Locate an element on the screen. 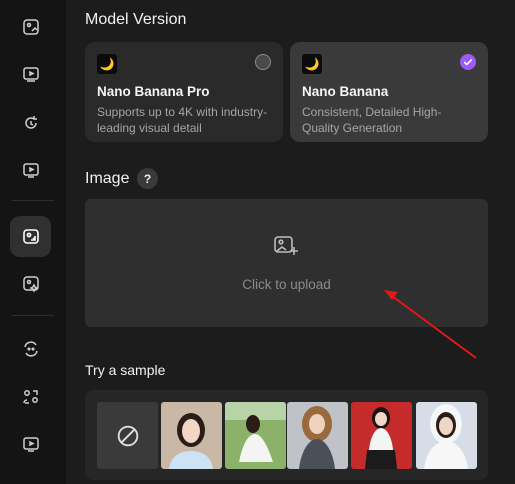  check-selected-icon is located at coordinates (468, 62).